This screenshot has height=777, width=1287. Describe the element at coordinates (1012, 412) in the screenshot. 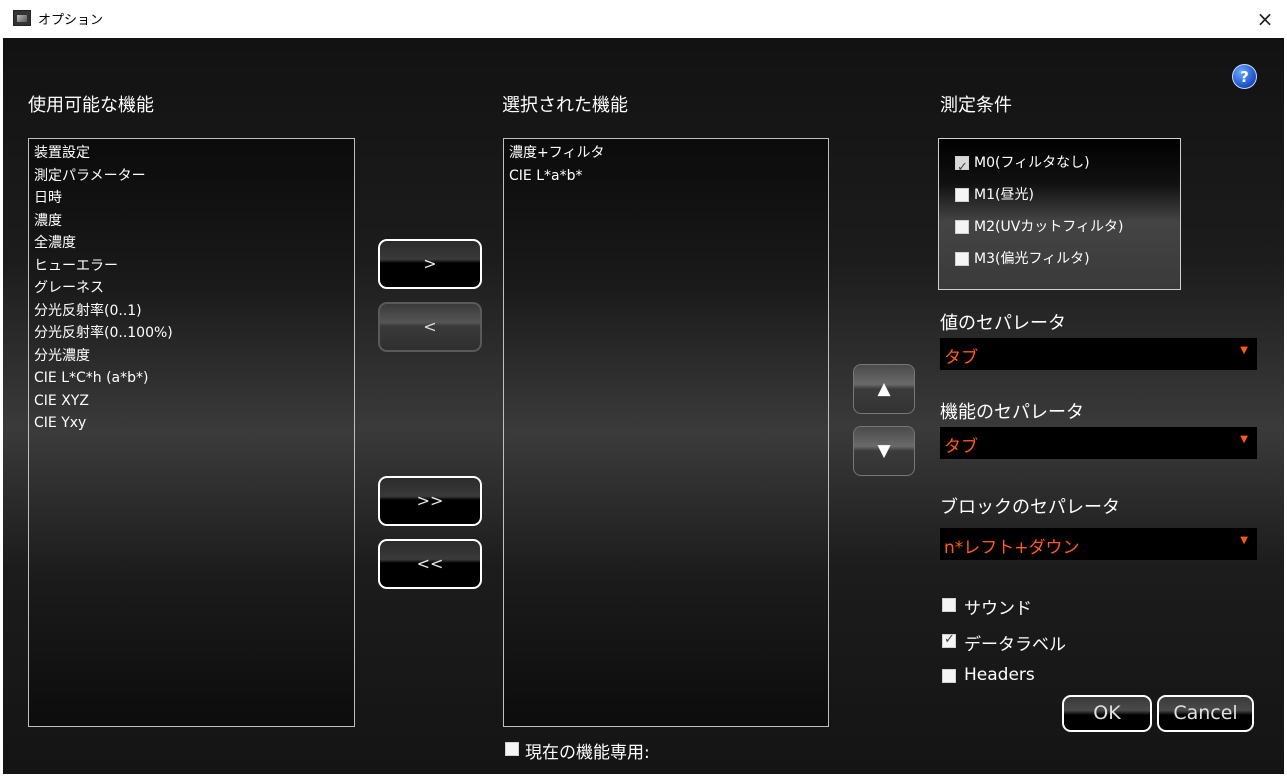

I see `feature-separator-label: 機能のセパレータ` at that location.